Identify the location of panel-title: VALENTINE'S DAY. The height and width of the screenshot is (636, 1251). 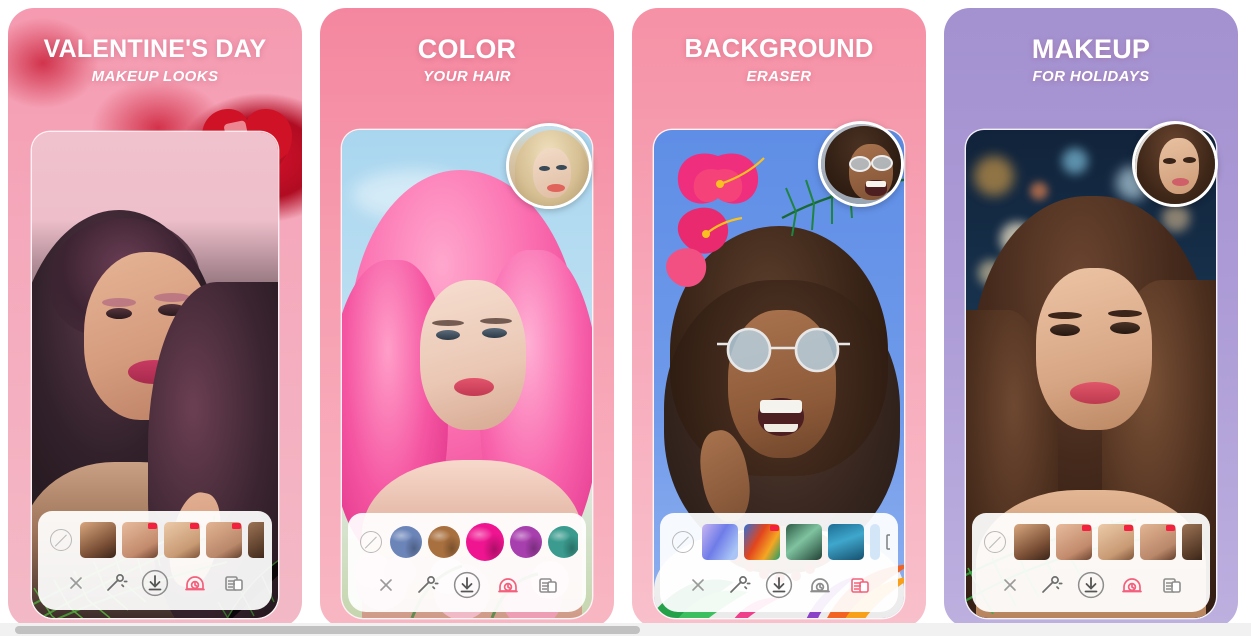
(155, 49).